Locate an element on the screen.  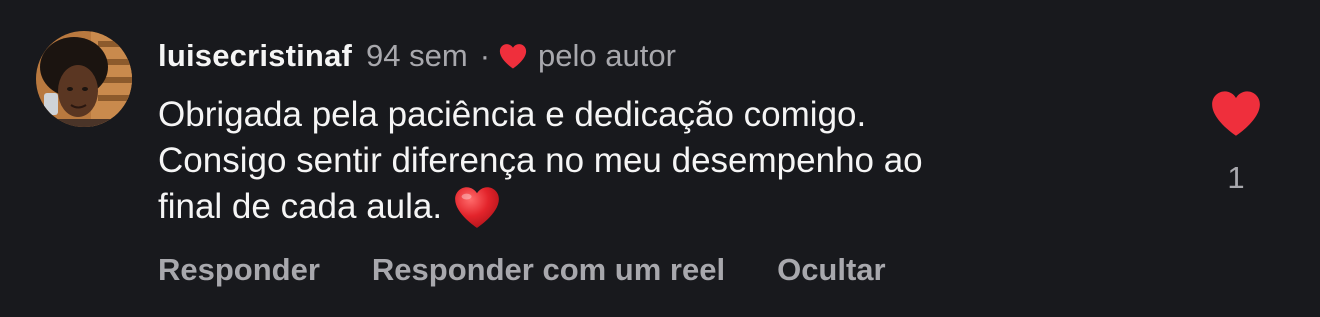
reply-with-reel-button: Responder com um reel is located at coordinates (548, 270).